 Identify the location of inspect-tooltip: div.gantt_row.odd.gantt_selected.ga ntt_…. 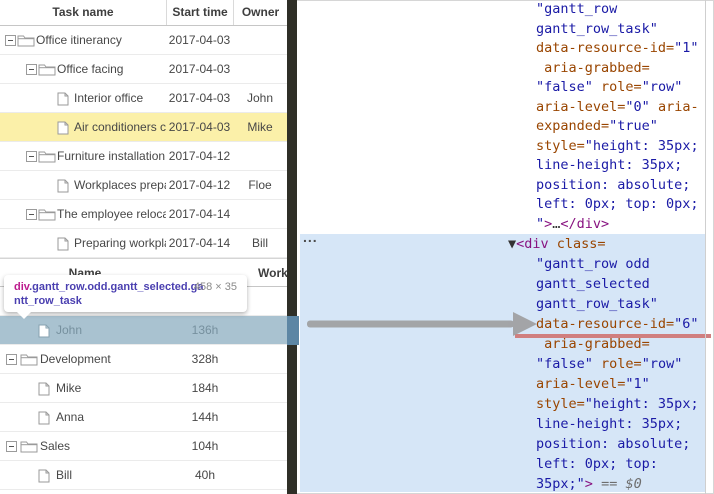
(125, 297).